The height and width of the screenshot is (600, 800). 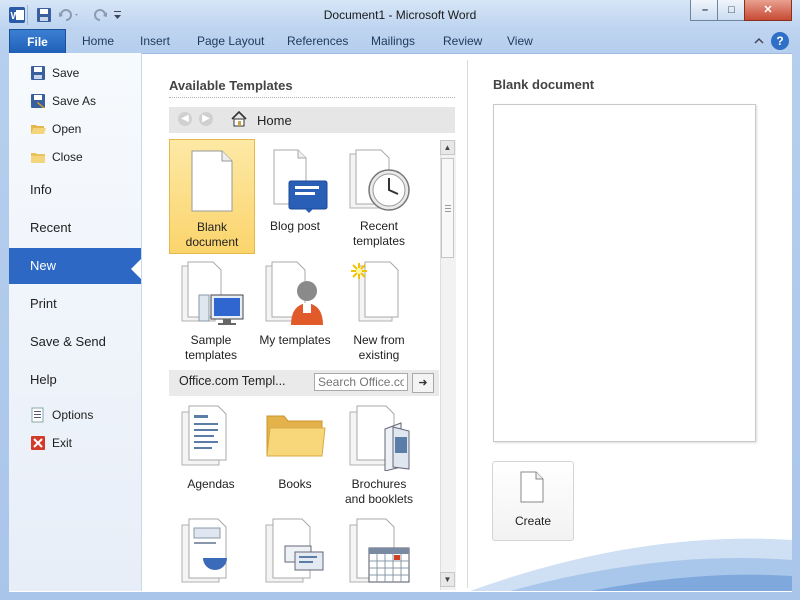 What do you see at coordinates (75, 266) in the screenshot?
I see `nav-new: New` at bounding box center [75, 266].